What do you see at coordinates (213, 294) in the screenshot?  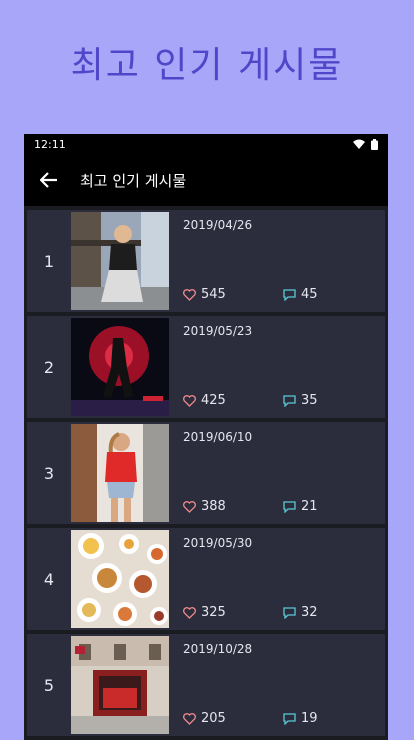 I see `likes-value: 545` at bounding box center [213, 294].